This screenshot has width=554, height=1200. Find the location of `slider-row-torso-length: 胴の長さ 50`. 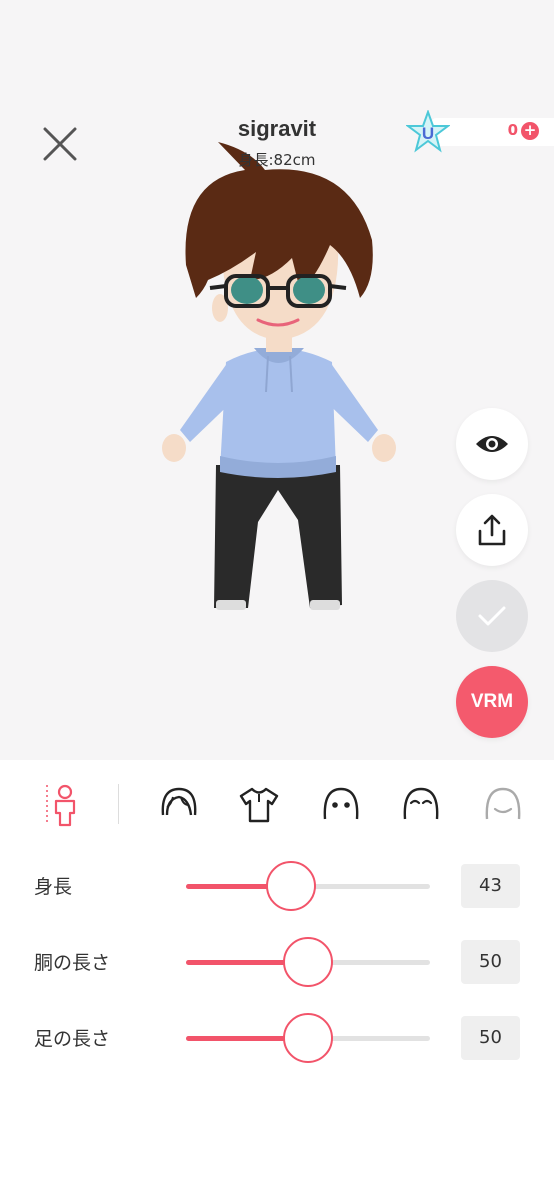

slider-row-torso-length: 胴の長さ 50 is located at coordinates (277, 962).